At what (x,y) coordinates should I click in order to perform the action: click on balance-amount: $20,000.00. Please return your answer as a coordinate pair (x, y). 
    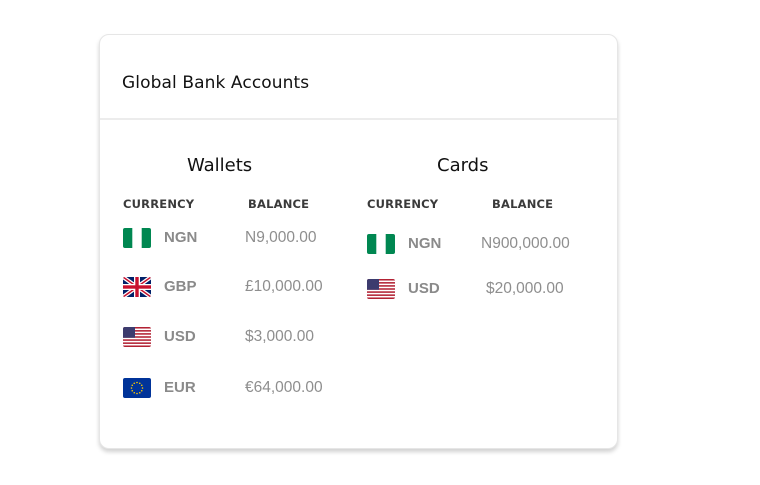
    Looking at the image, I should click on (525, 288).